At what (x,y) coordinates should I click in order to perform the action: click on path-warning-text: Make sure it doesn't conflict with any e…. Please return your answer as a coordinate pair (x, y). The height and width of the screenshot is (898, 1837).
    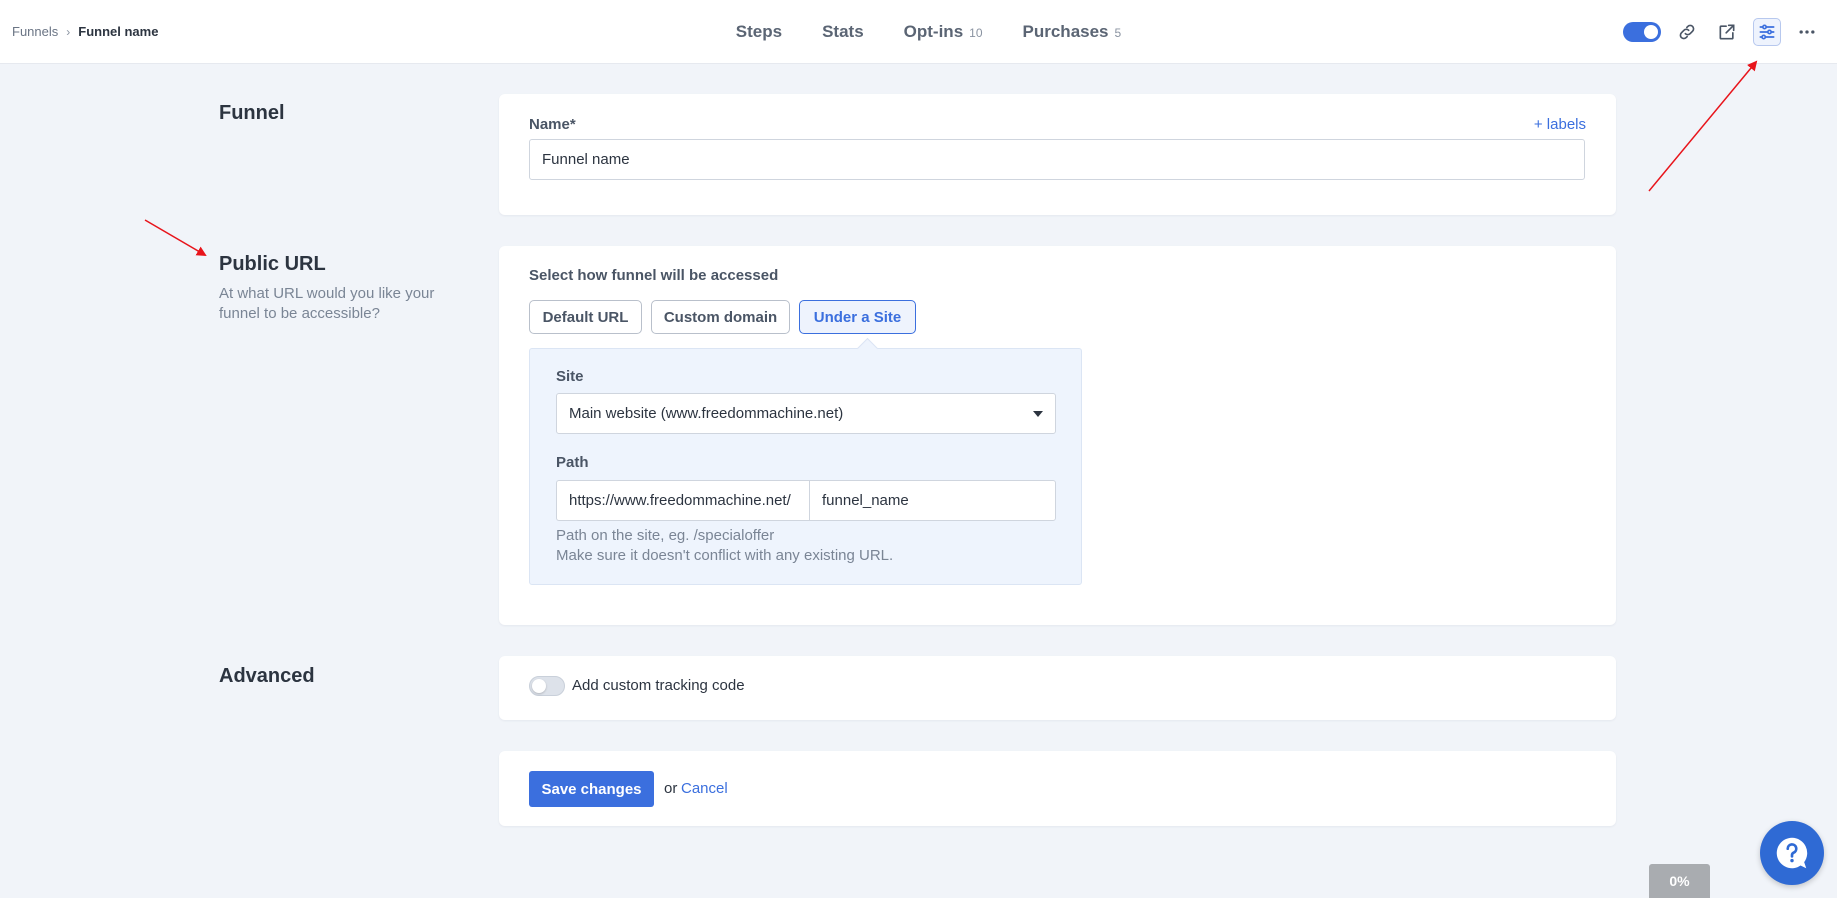
    Looking at the image, I should click on (725, 555).